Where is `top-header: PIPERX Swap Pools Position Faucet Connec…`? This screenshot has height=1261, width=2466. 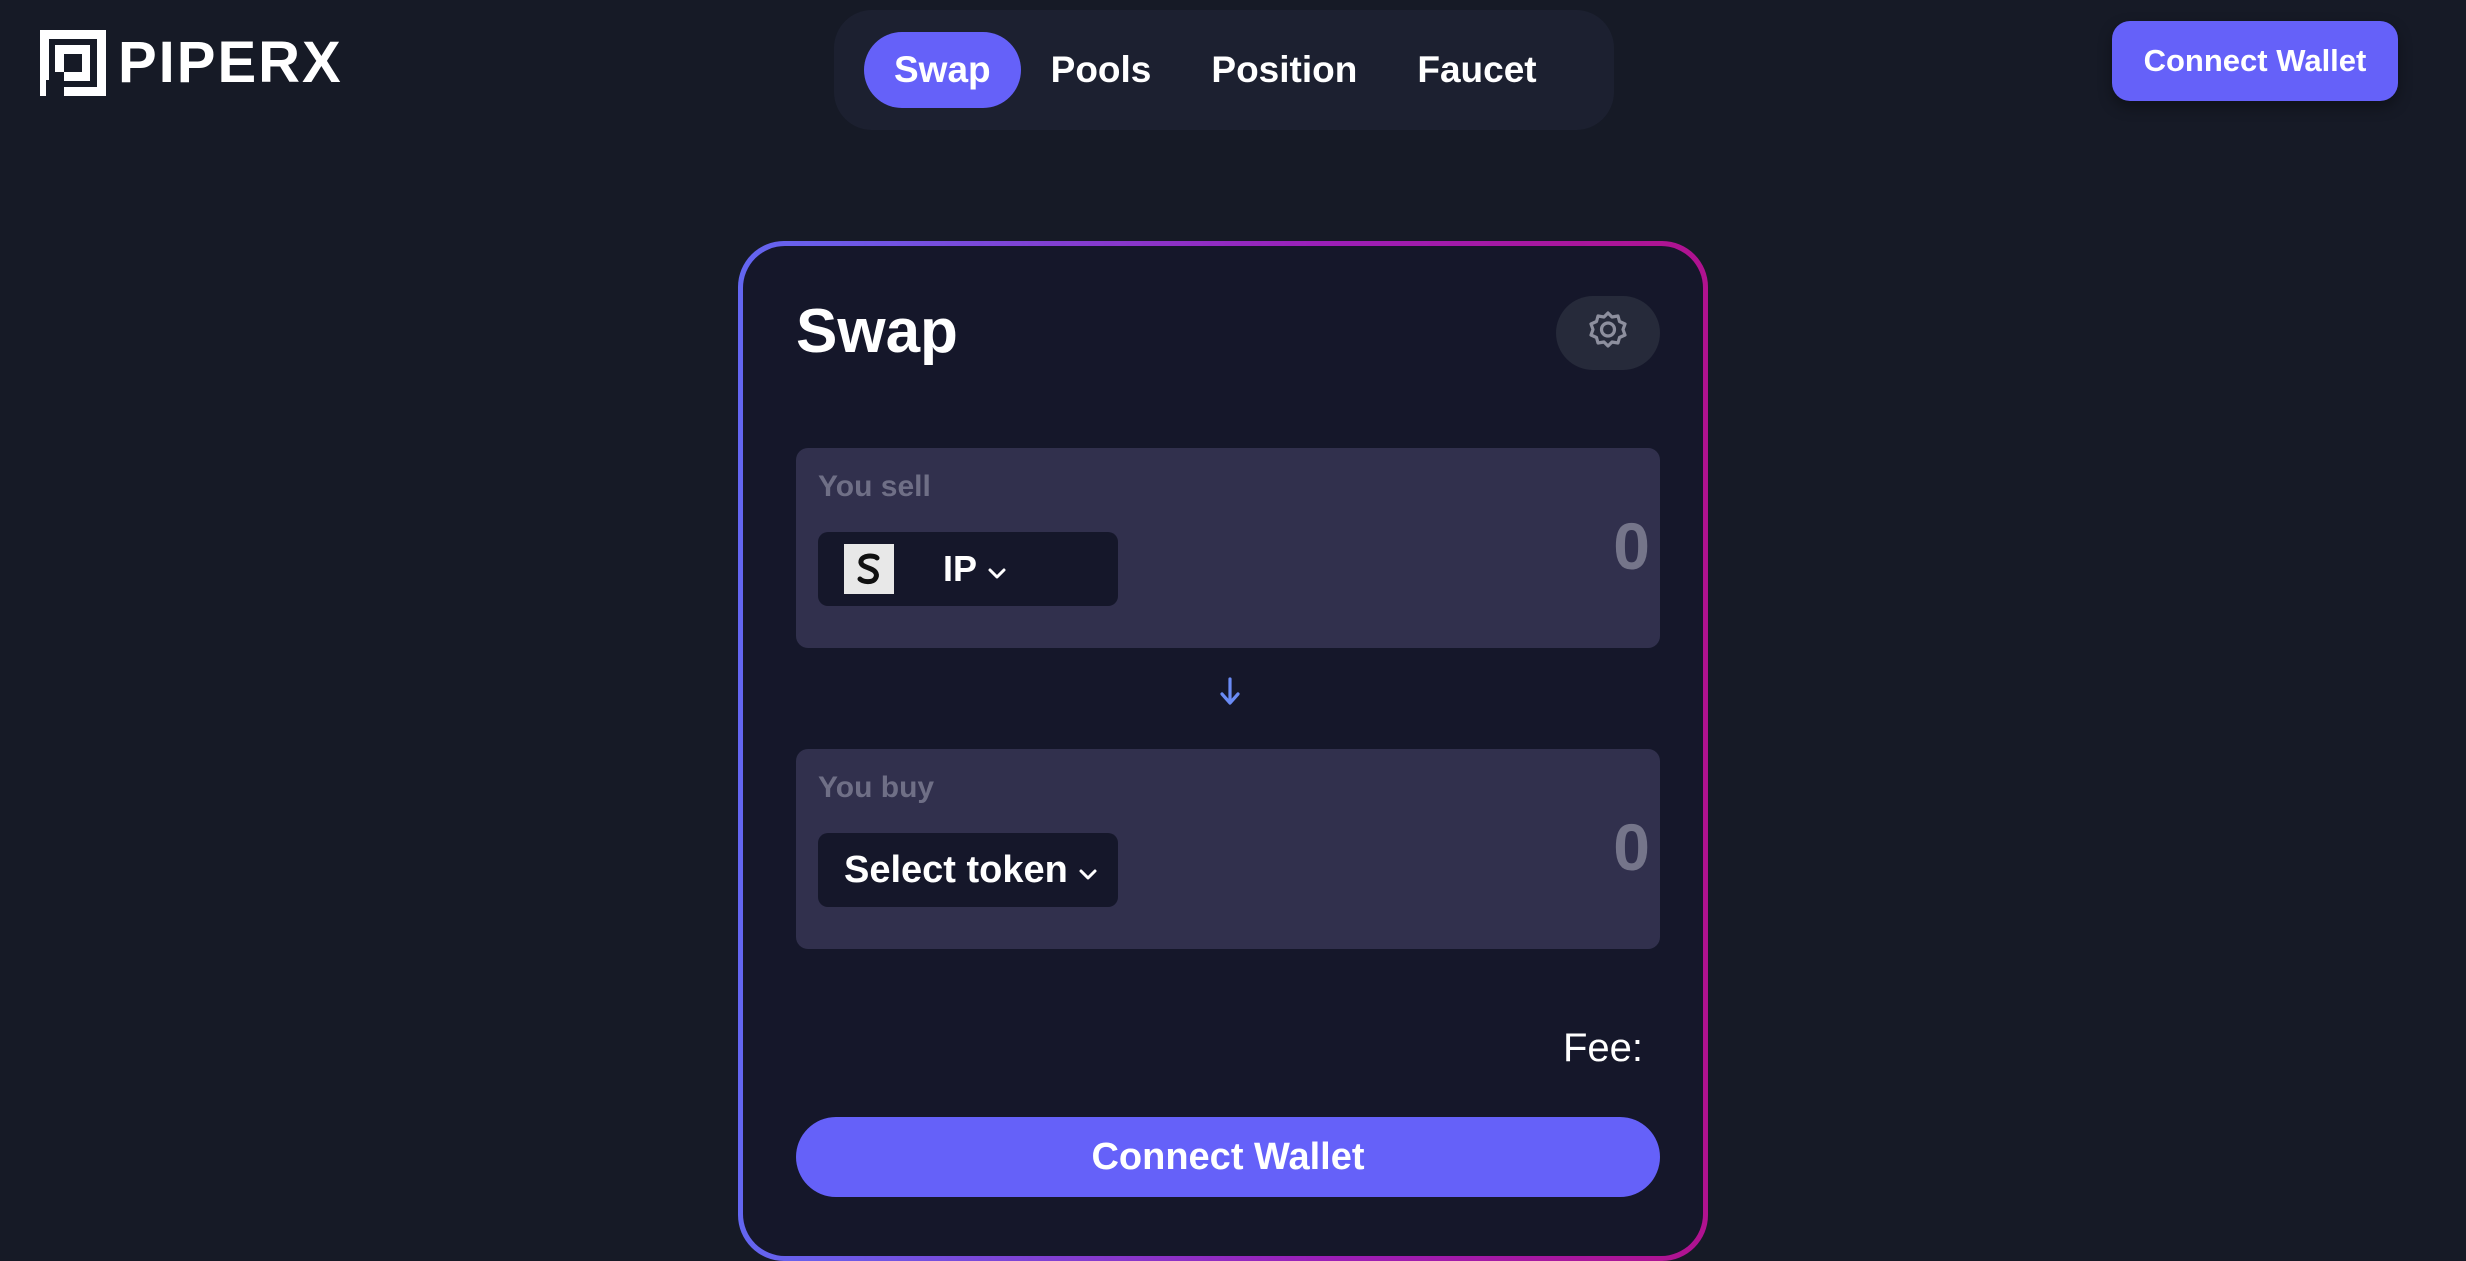 top-header: PIPERX Swap Pools Position Faucet Connec… is located at coordinates (1233, 70).